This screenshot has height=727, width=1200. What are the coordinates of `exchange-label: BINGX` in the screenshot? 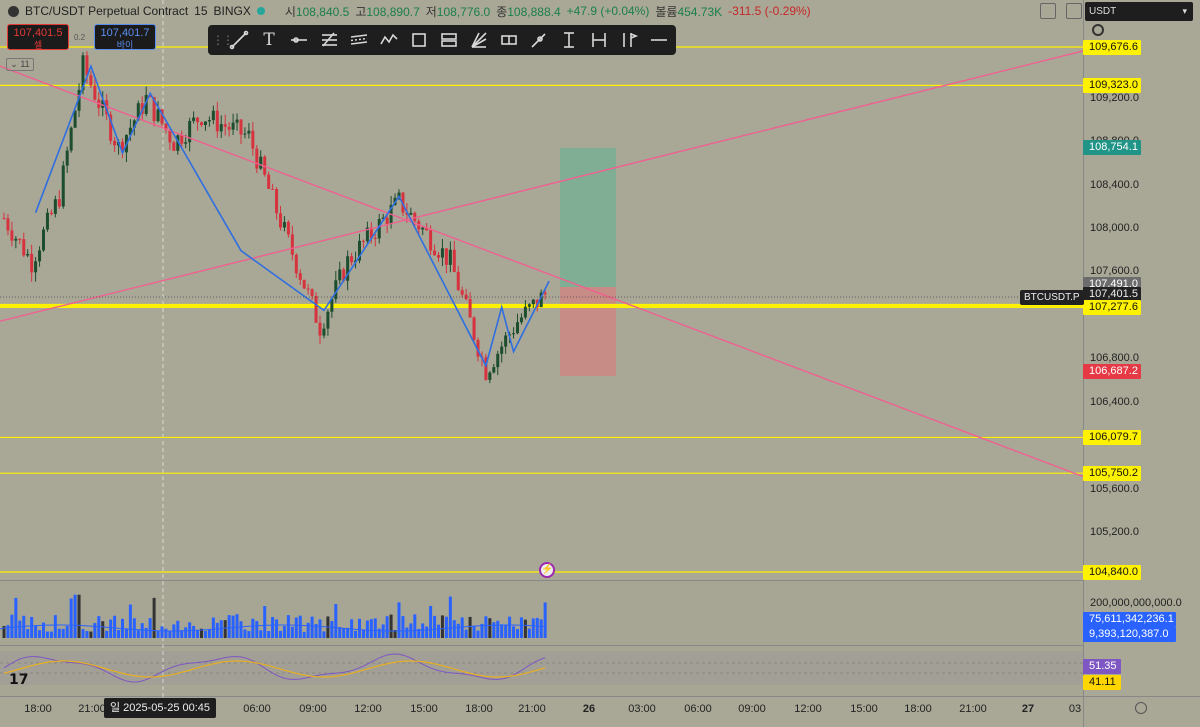 It's located at (232, 11).